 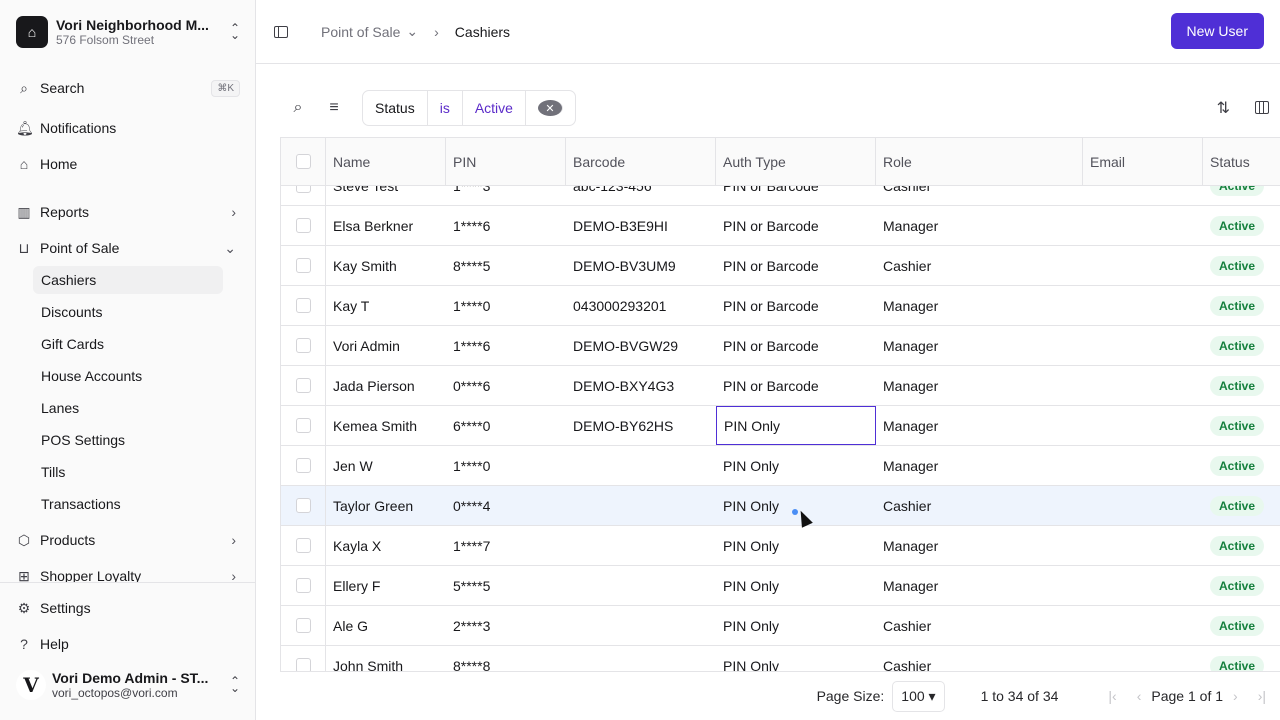 What do you see at coordinates (386, 625) in the screenshot?
I see `cell-name: Ale G` at bounding box center [386, 625].